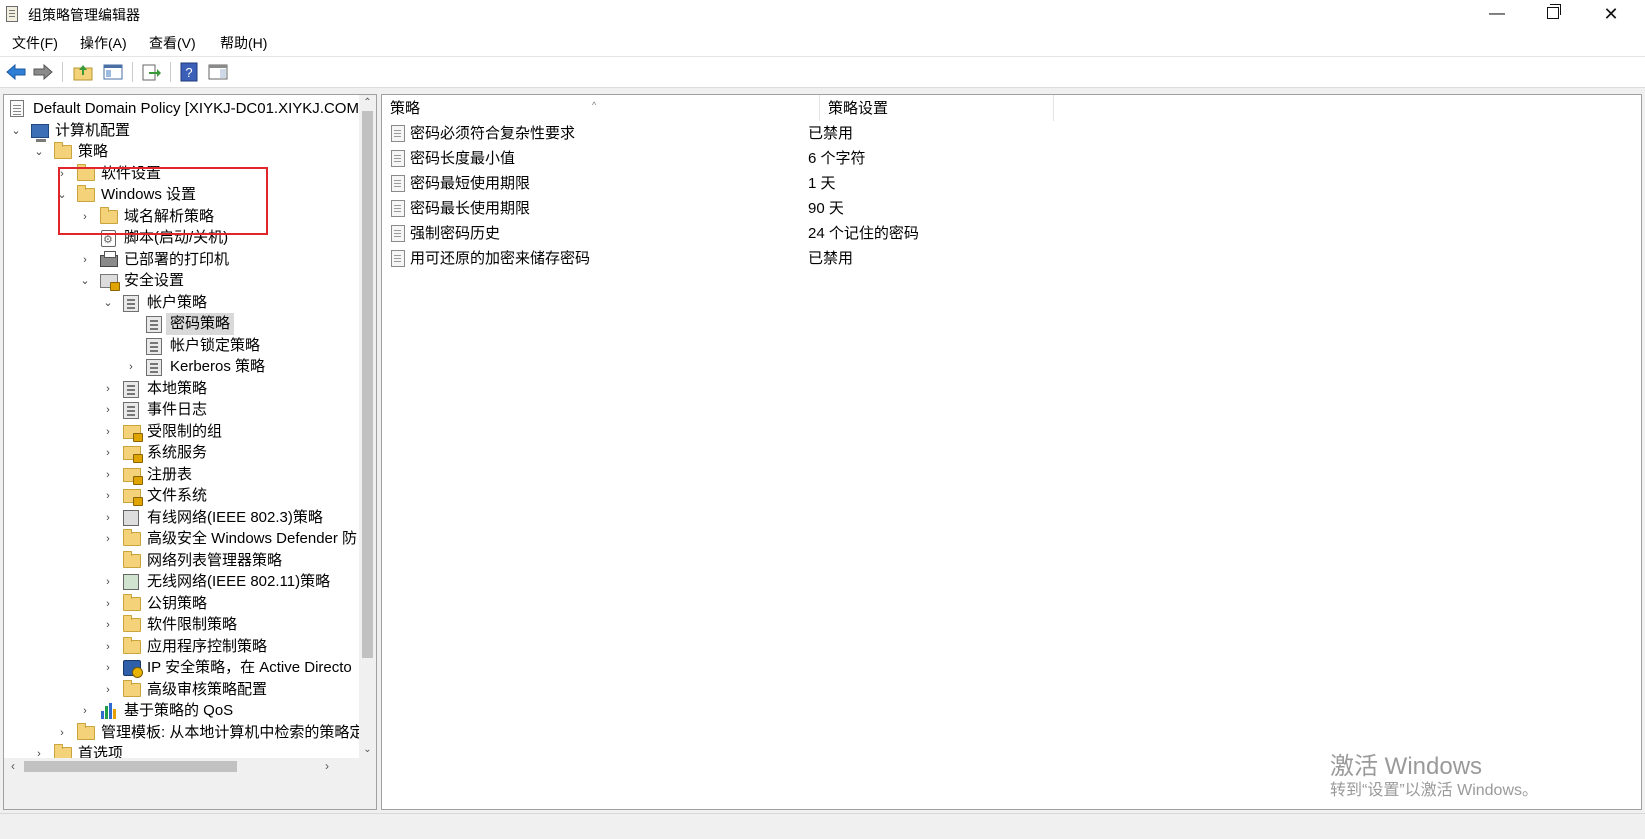  I want to click on scroll-left-arrow-icon: ‹, so click(13, 766).